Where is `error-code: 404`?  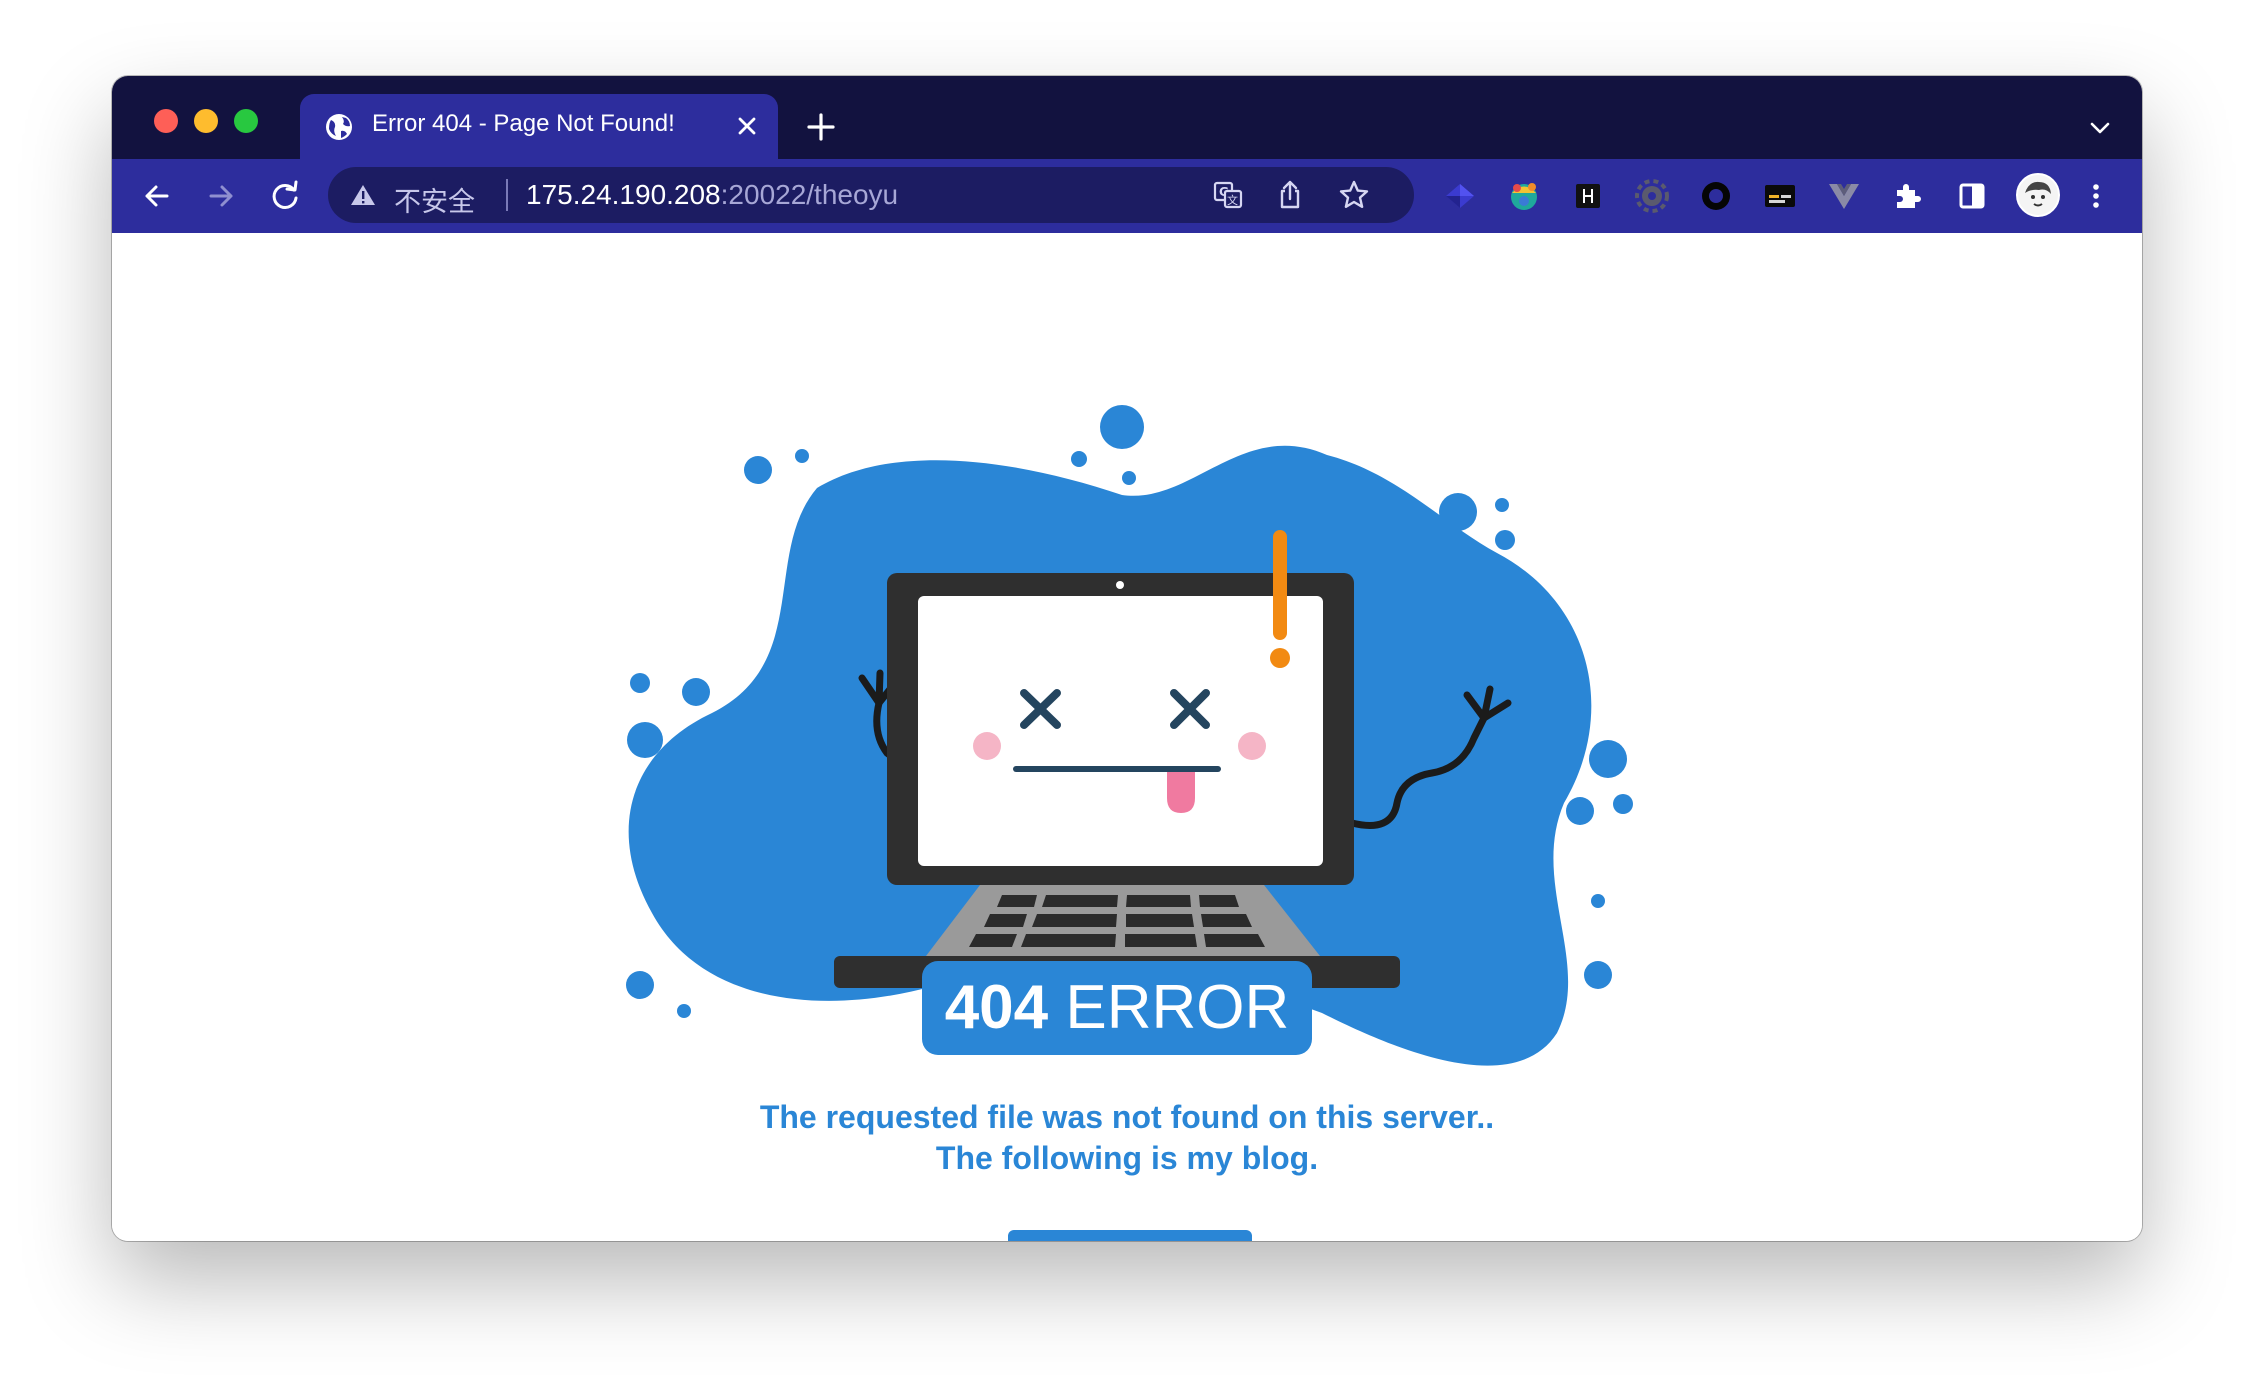
error-code: 404 is located at coordinates (996, 1007).